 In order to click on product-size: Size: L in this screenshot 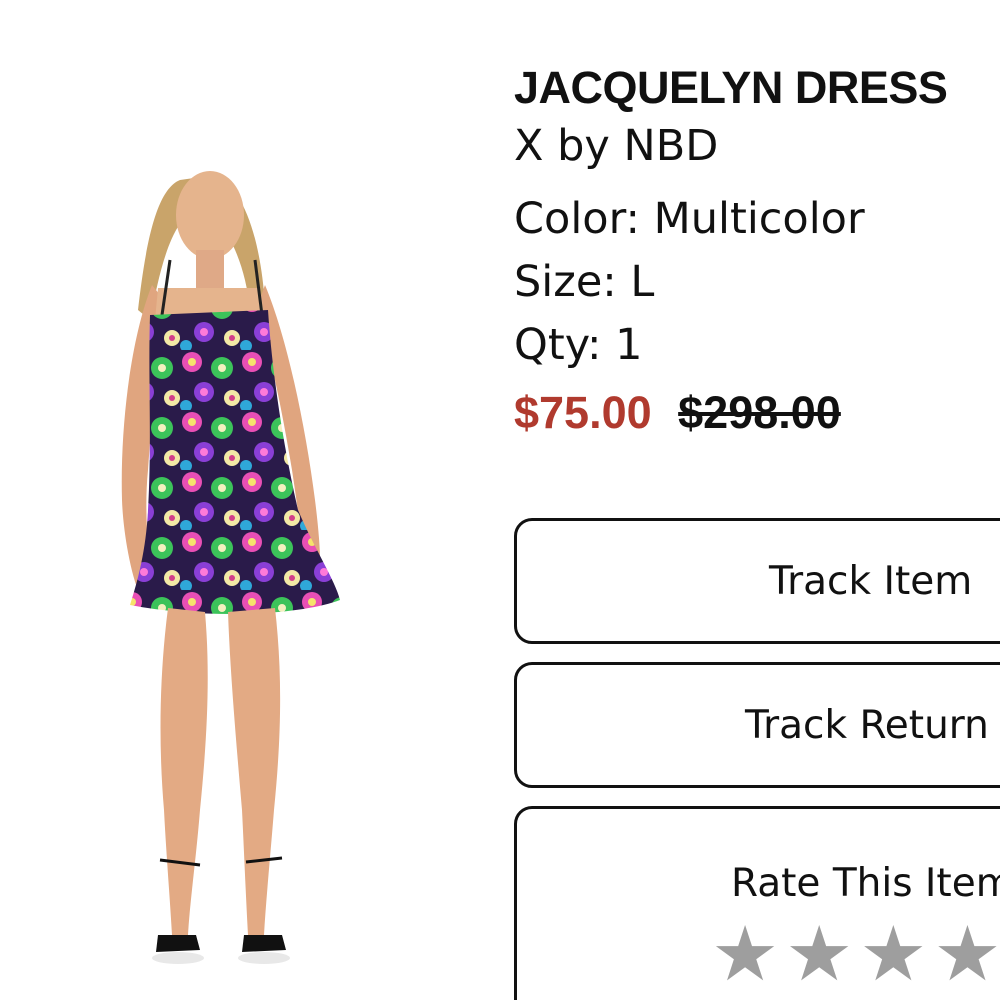, I will do `click(584, 282)`.